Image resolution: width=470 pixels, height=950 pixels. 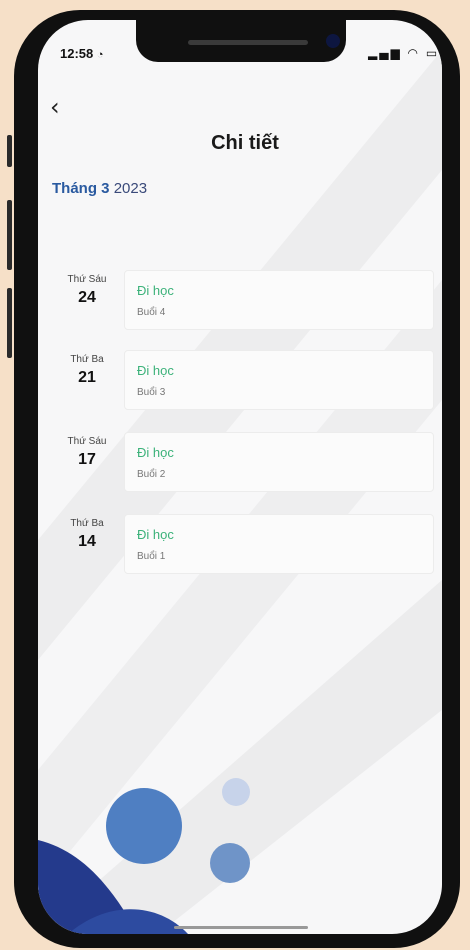 What do you see at coordinates (403, 53) in the screenshot?
I see `status-icons: ▂▄▆ ◠ ▭` at bounding box center [403, 53].